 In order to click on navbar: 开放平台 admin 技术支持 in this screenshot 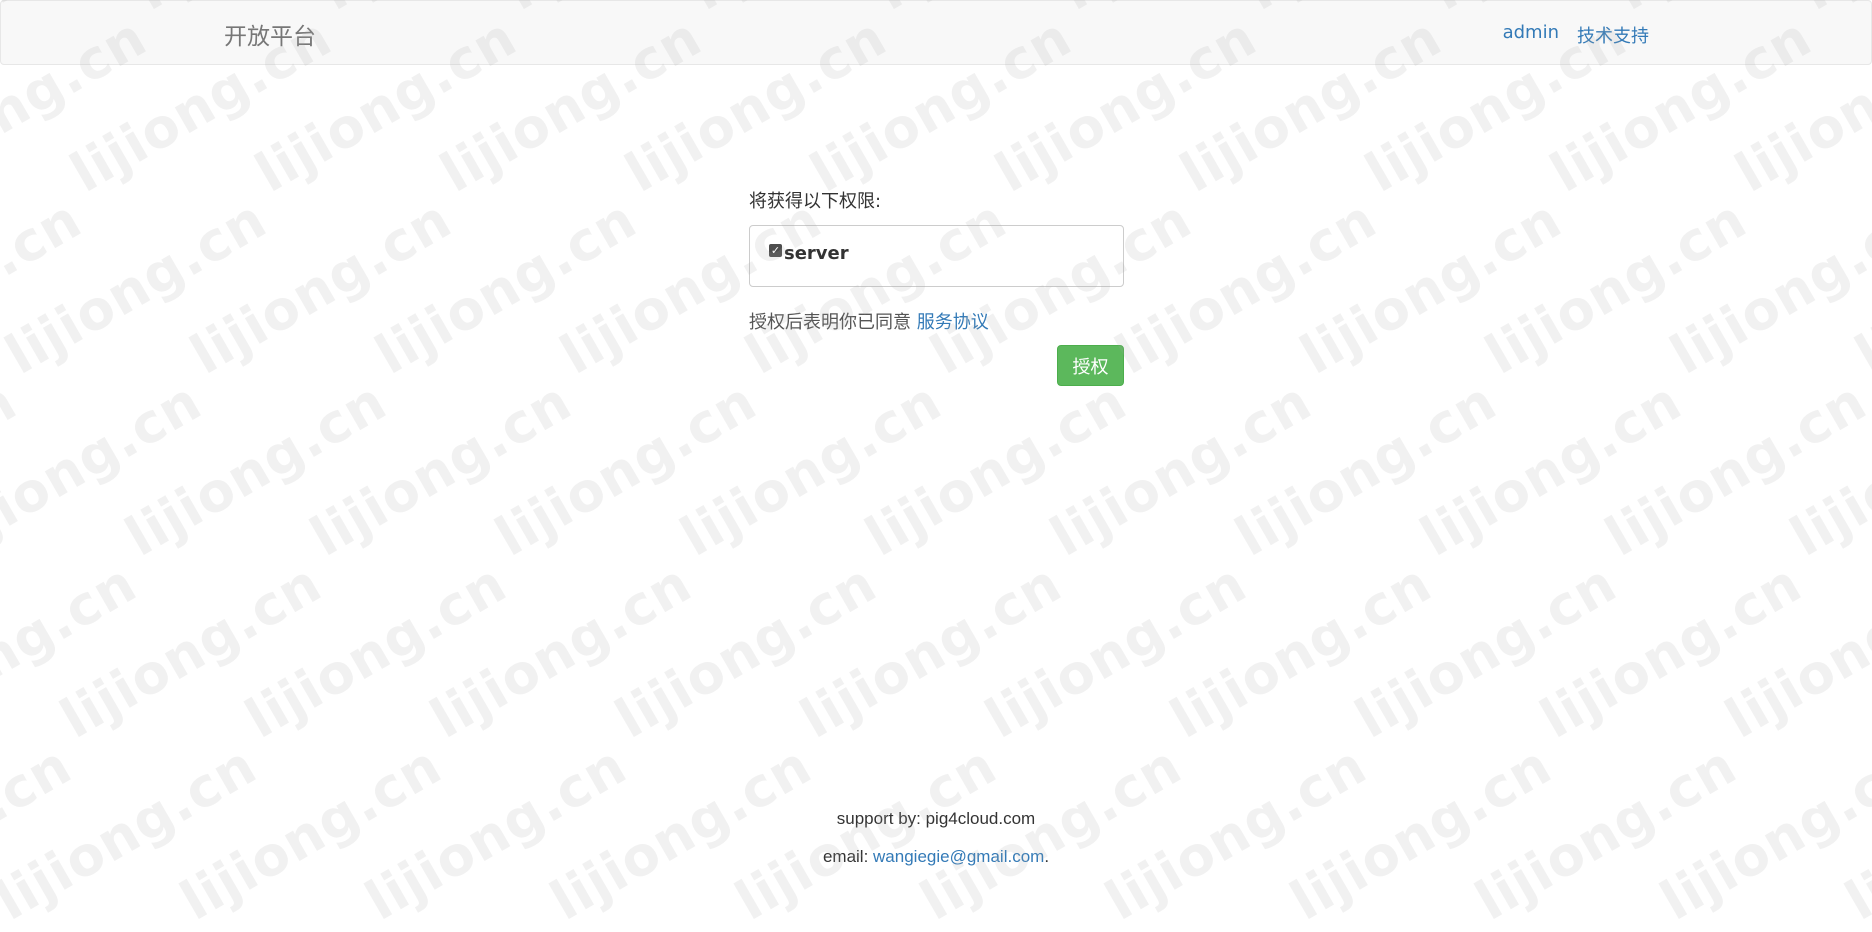, I will do `click(936, 32)`.